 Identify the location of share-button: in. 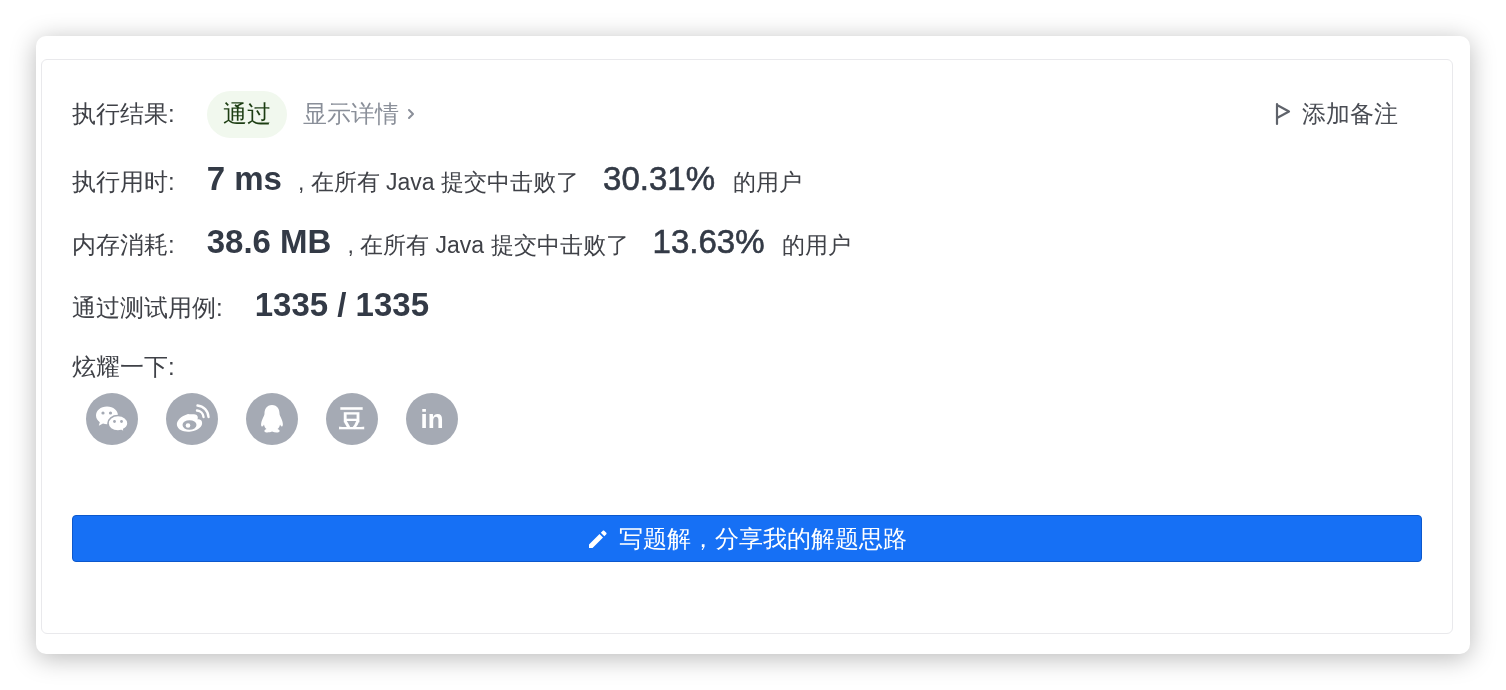
(432, 419).